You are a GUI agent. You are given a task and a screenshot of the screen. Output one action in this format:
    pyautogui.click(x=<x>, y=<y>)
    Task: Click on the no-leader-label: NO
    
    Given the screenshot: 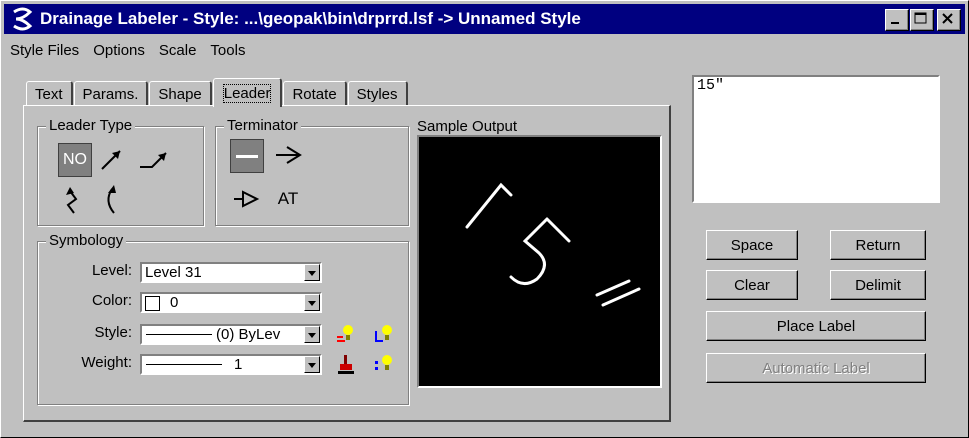 What is the action you would take?
    pyautogui.click(x=75, y=159)
    